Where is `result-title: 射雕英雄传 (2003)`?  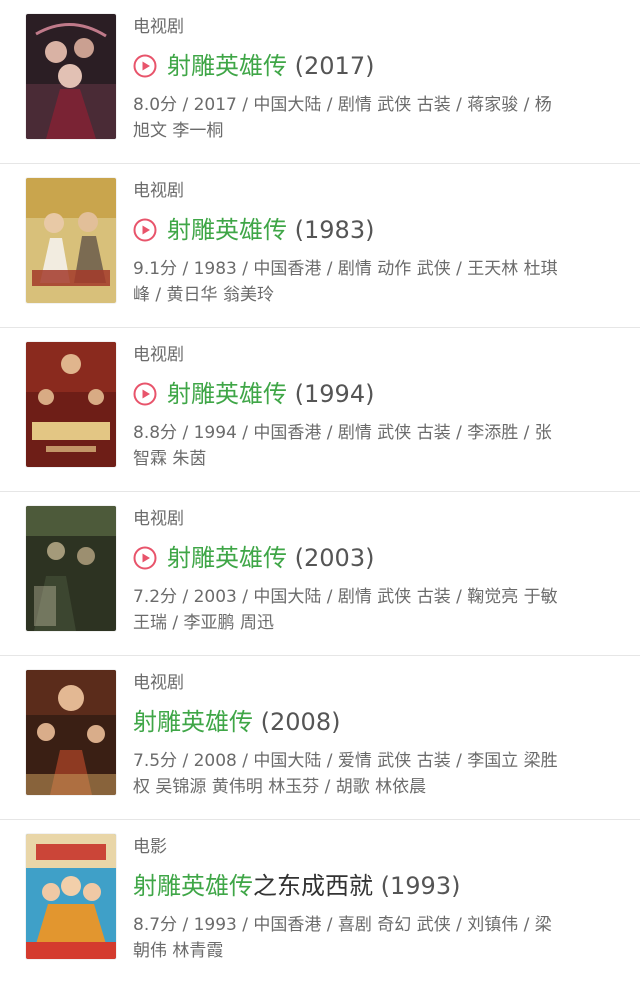
result-title: 射雕英雄传 (2003) is located at coordinates (270, 558).